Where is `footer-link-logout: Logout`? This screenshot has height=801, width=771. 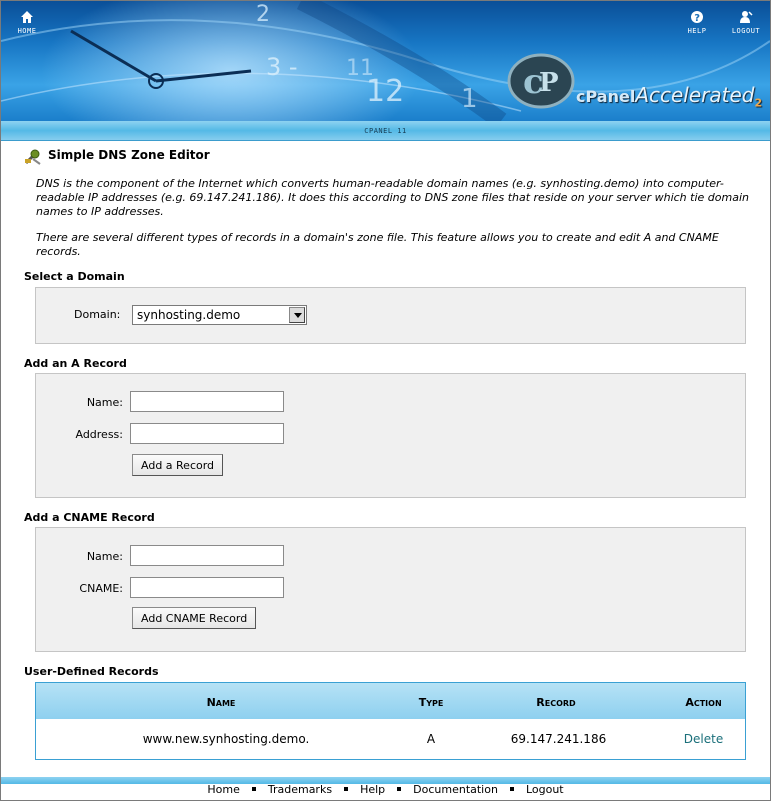 footer-link-logout: Logout is located at coordinates (545, 789).